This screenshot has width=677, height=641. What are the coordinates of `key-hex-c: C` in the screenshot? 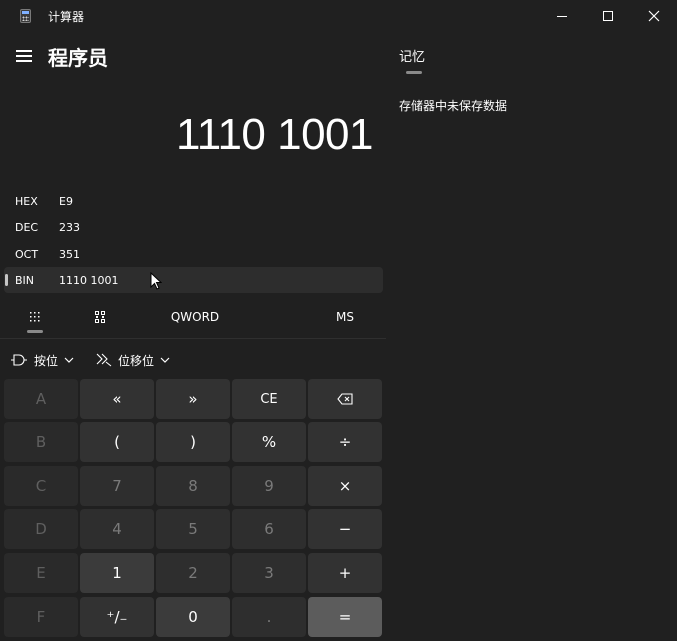 It's located at (41, 486).